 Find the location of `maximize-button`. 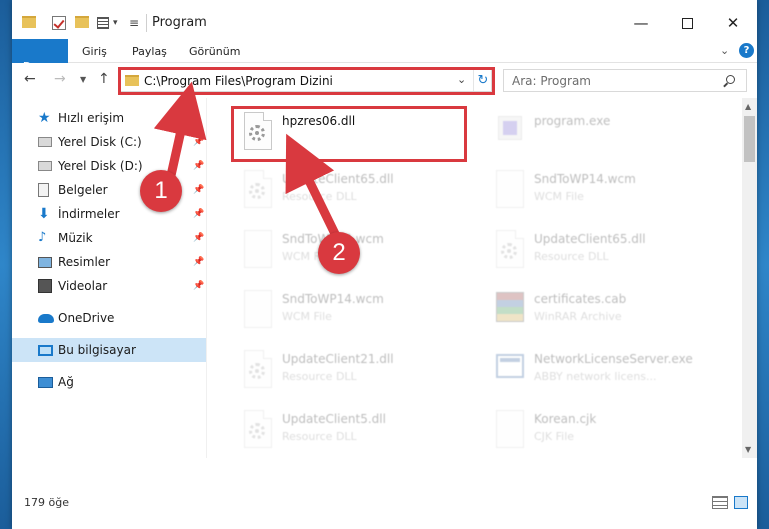

maximize-button is located at coordinates (687, 23).